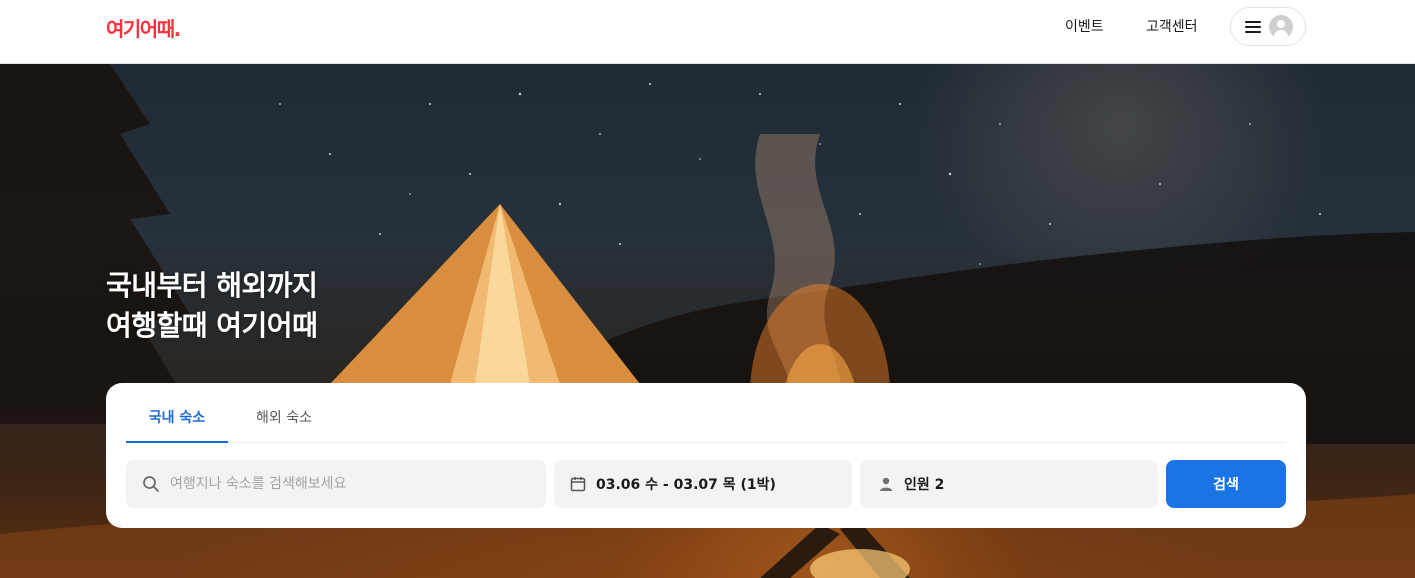 This screenshot has height=578, width=1415. I want to click on search-icon, so click(151, 484).